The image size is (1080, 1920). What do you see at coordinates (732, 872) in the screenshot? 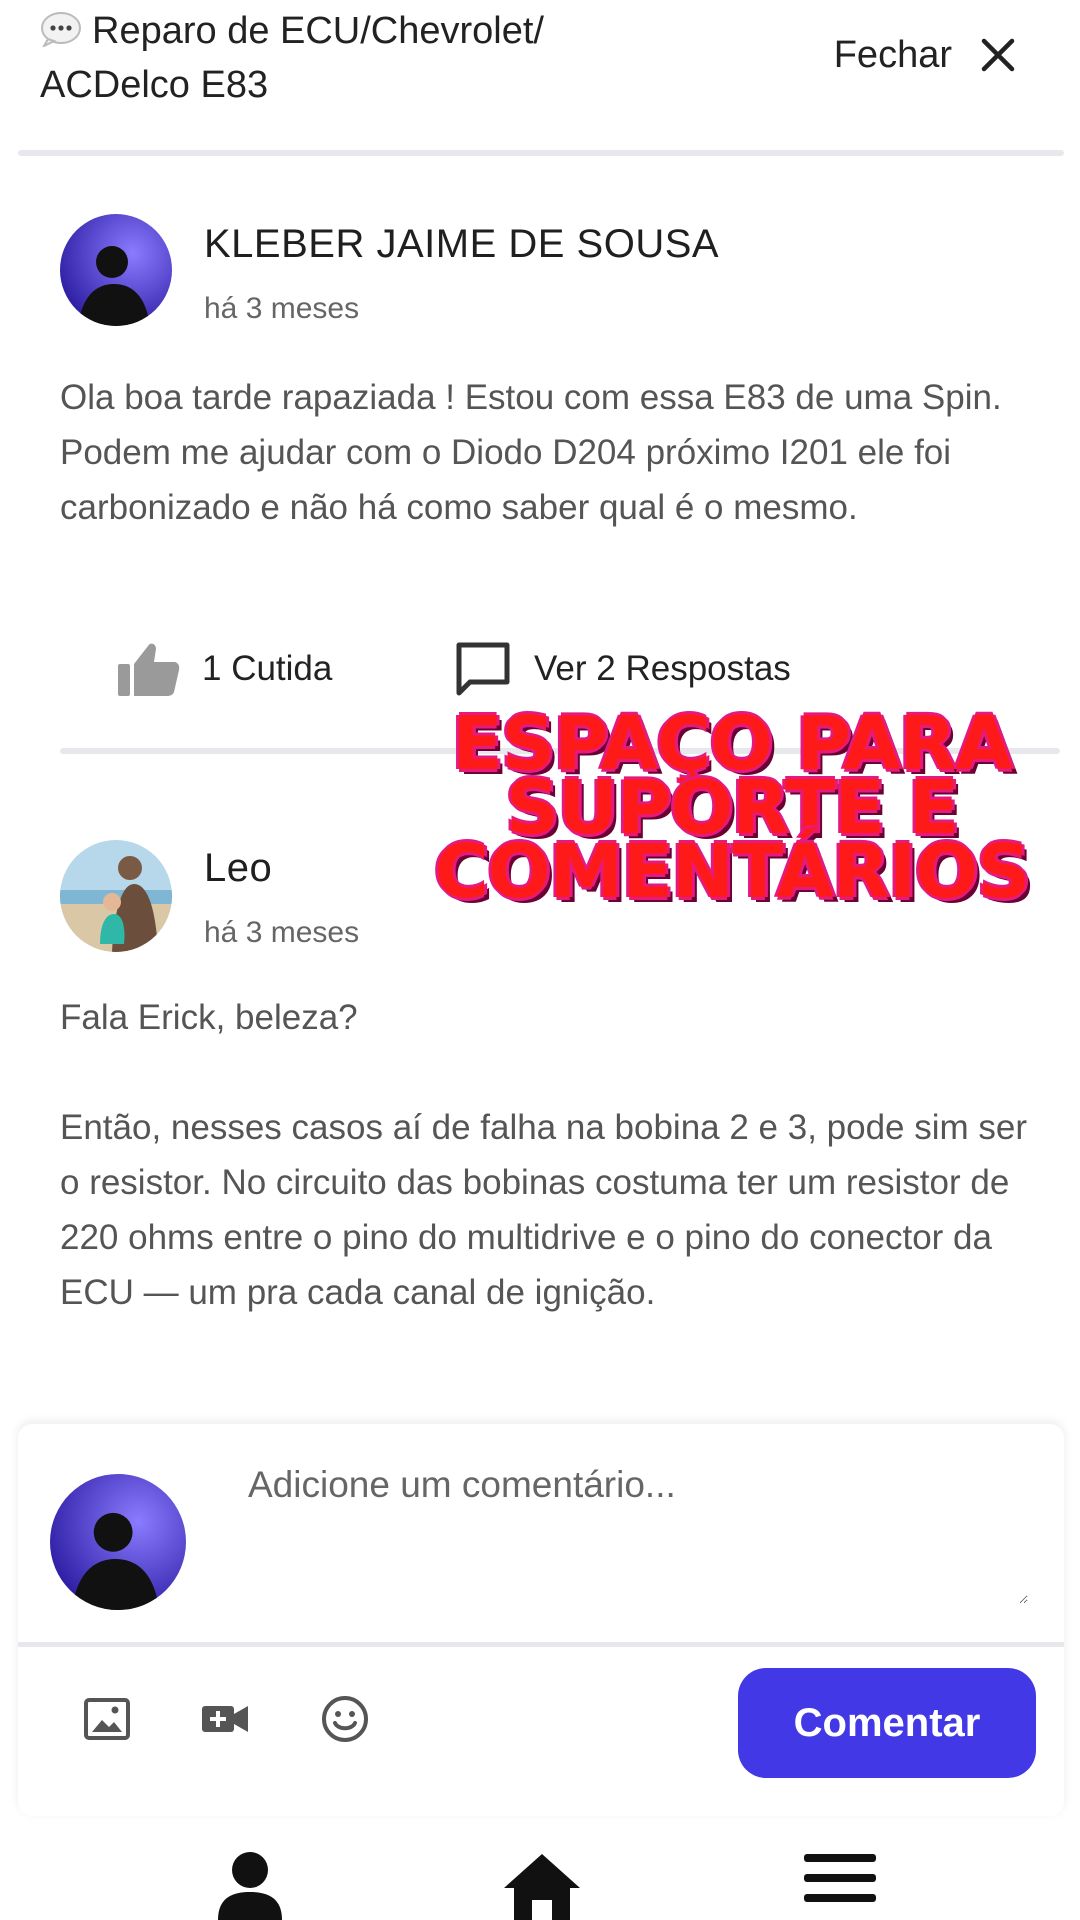
I see `overlay-line: COMENTÁRIOS` at bounding box center [732, 872].